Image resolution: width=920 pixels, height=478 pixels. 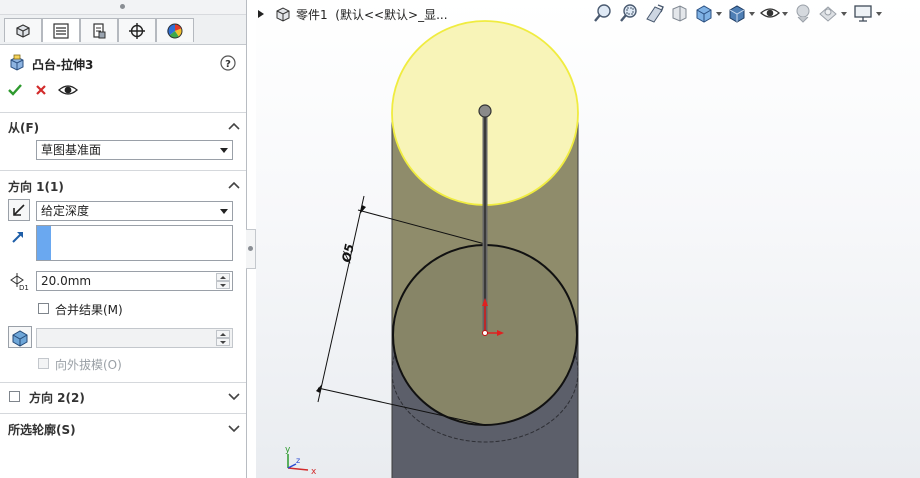 What do you see at coordinates (629, 13) in the screenshot?
I see `zoom-to-area-icon` at bounding box center [629, 13].